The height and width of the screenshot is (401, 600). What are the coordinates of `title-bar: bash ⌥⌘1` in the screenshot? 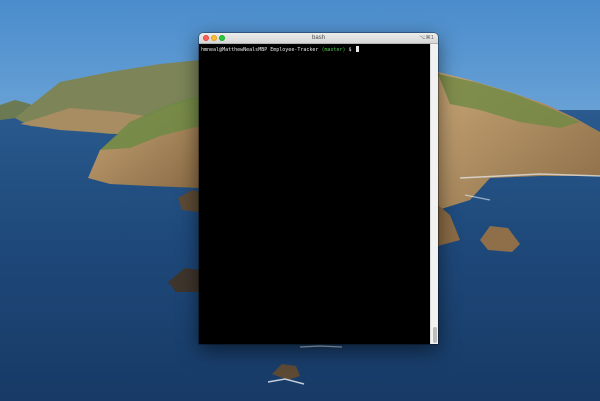 It's located at (318, 38).